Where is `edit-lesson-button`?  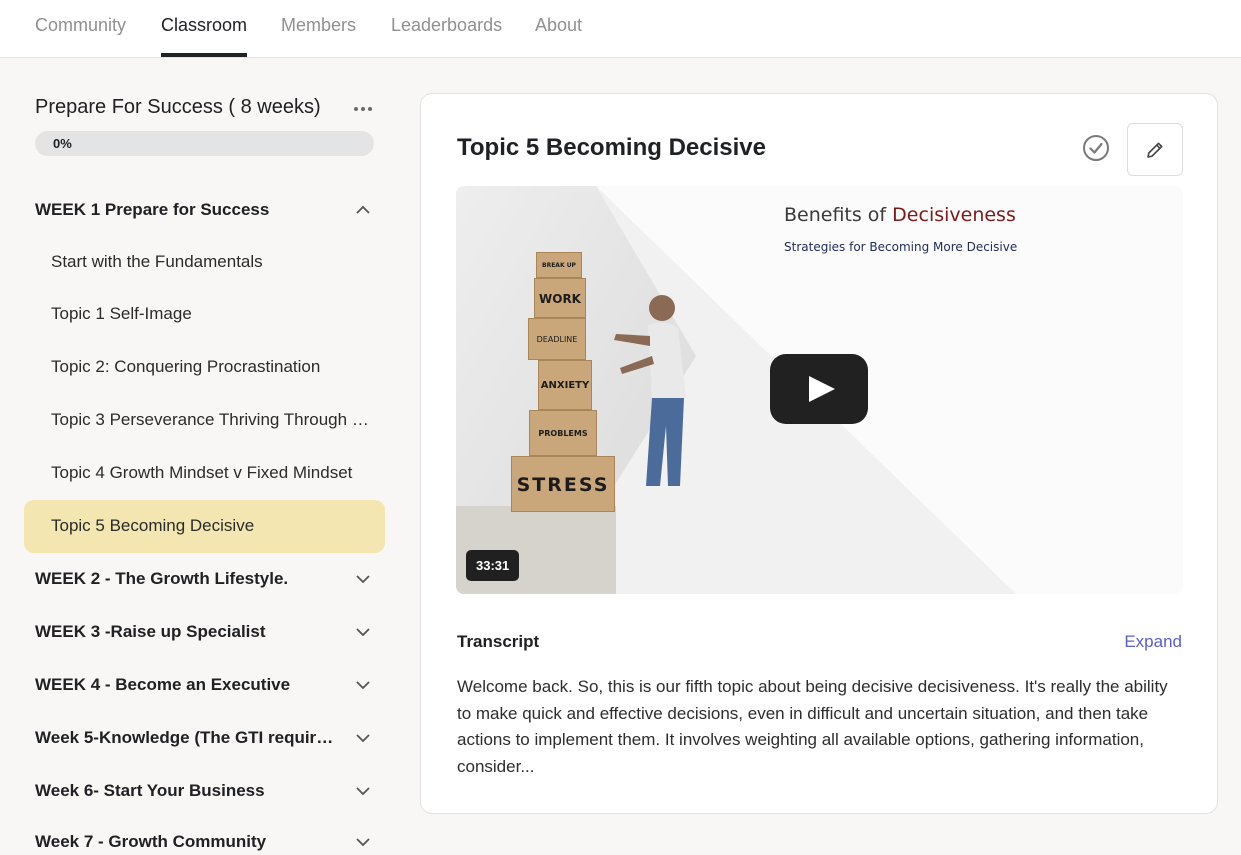
edit-lesson-button is located at coordinates (1155, 149).